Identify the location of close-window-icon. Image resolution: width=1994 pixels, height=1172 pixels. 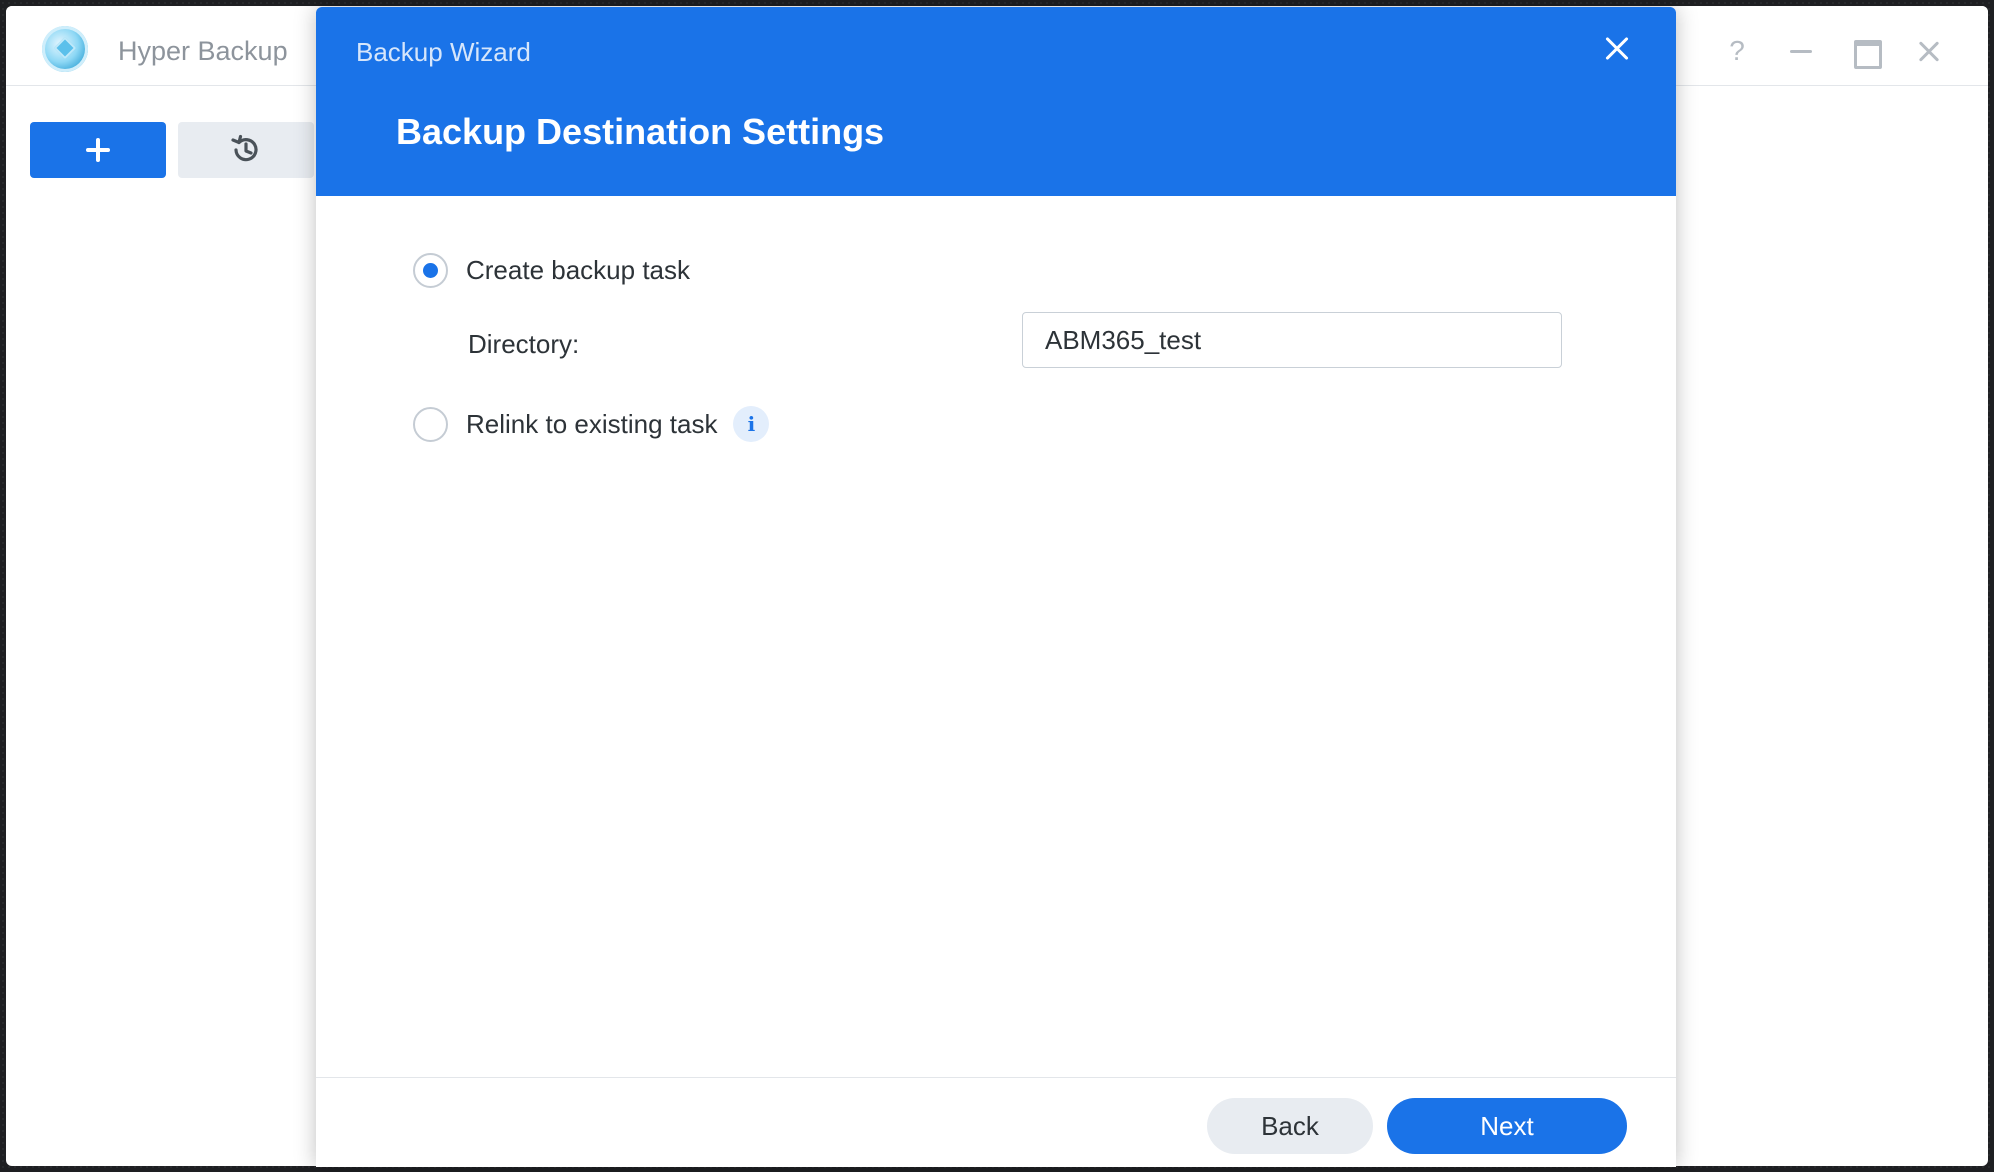
(1929, 51).